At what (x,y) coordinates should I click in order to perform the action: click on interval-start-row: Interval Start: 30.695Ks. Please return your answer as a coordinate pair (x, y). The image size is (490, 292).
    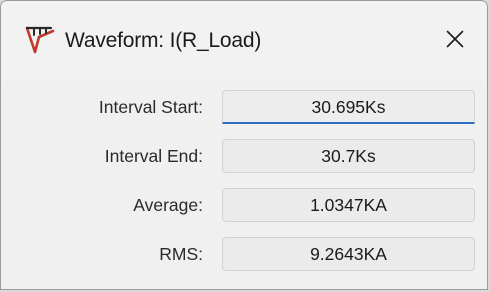
    Looking at the image, I should click on (244, 107).